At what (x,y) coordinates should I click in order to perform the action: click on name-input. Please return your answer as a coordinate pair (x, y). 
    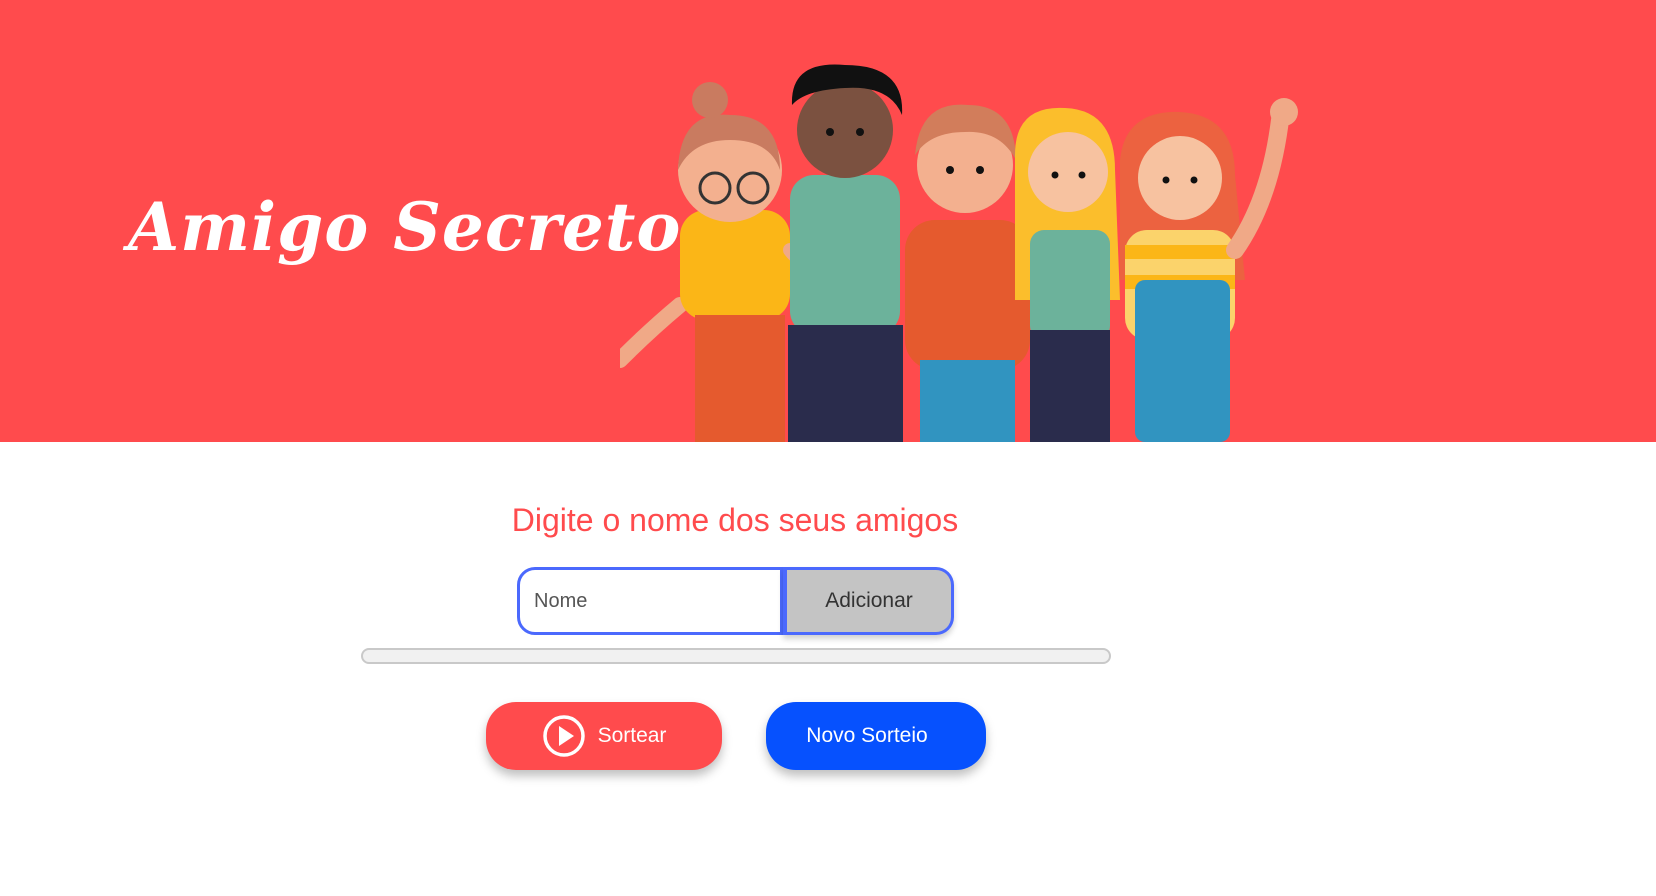
    Looking at the image, I should click on (650, 601).